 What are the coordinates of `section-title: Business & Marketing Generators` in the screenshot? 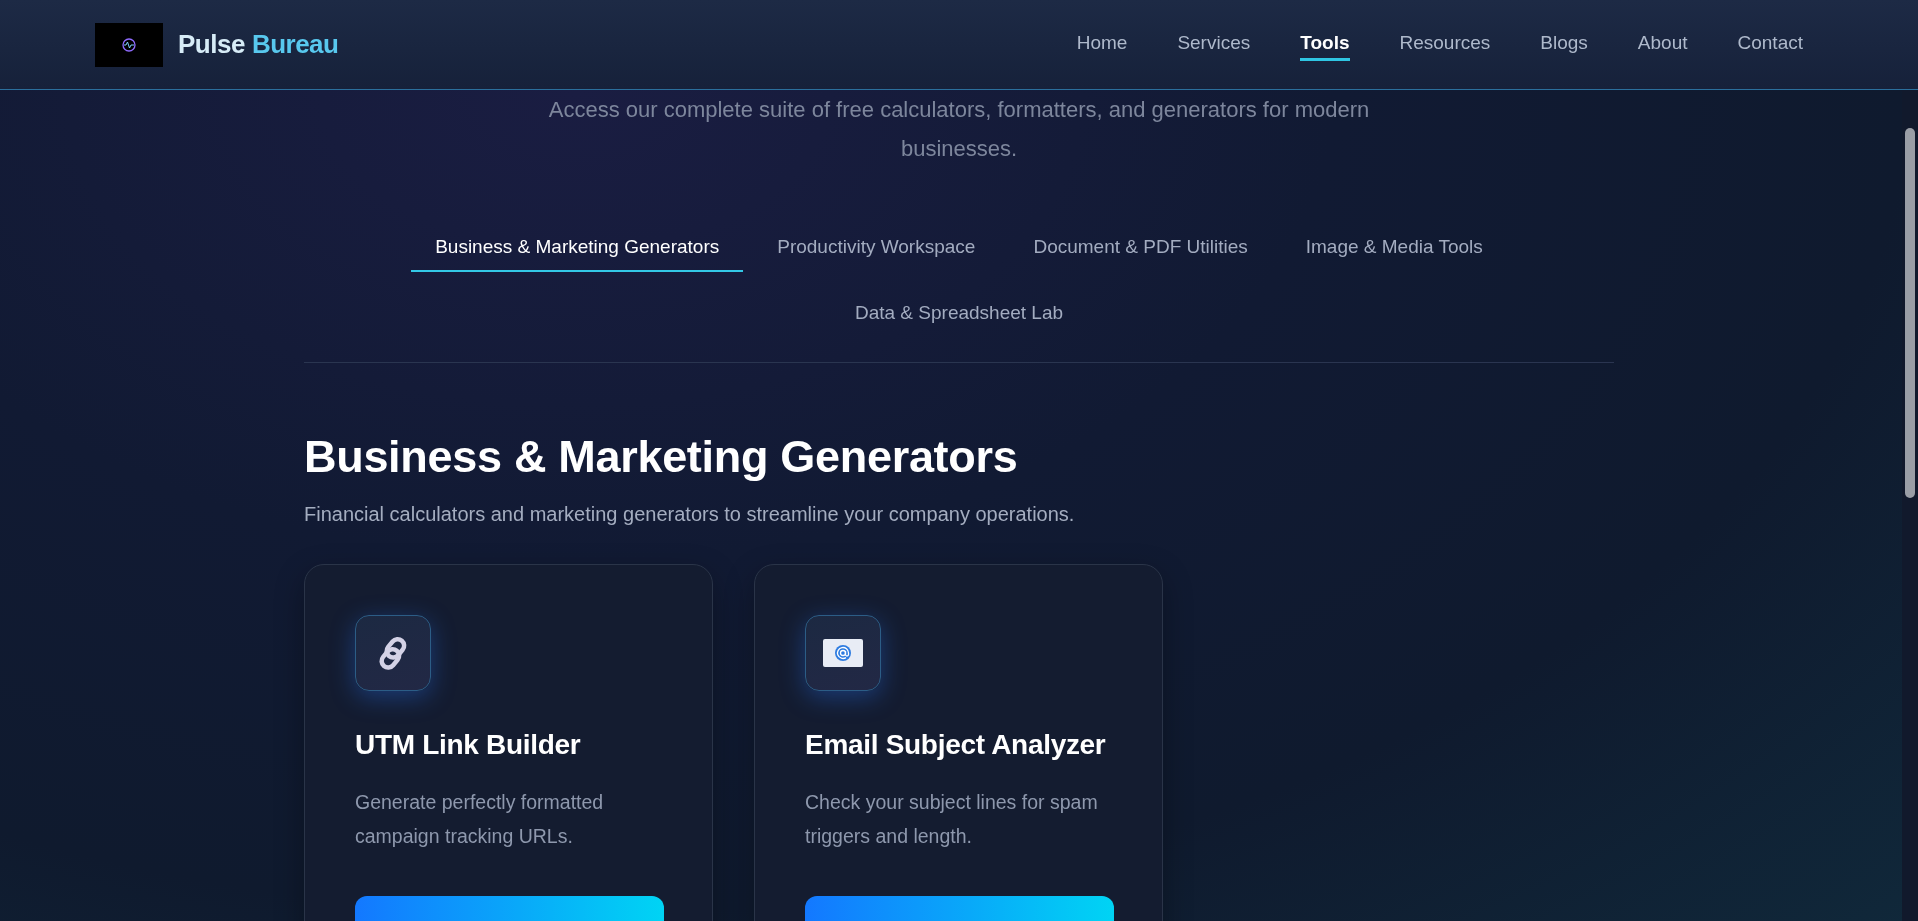 It's located at (661, 457).